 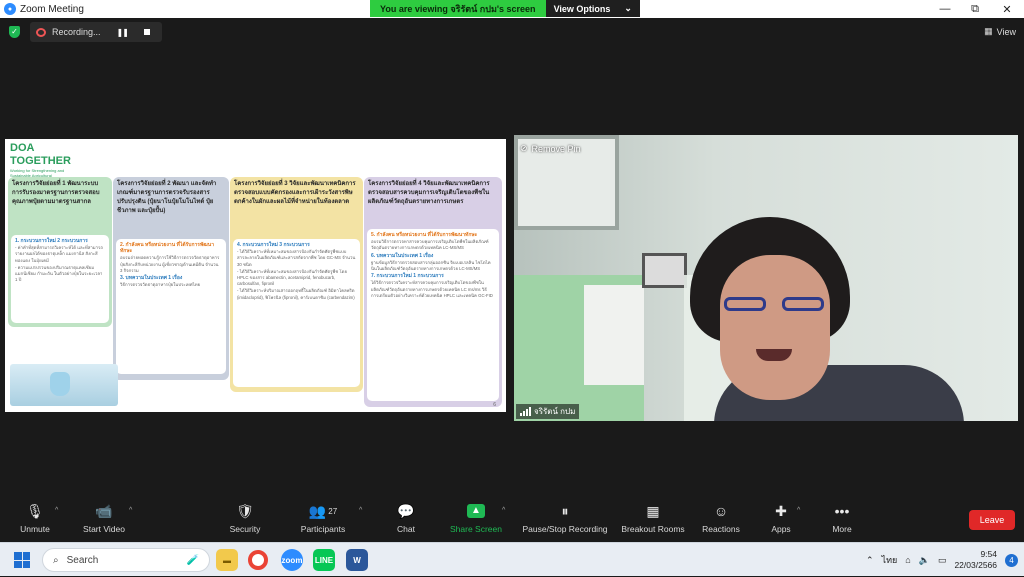 I want to click on breakout-rooms-icon: ▦, so click(x=653, y=510).